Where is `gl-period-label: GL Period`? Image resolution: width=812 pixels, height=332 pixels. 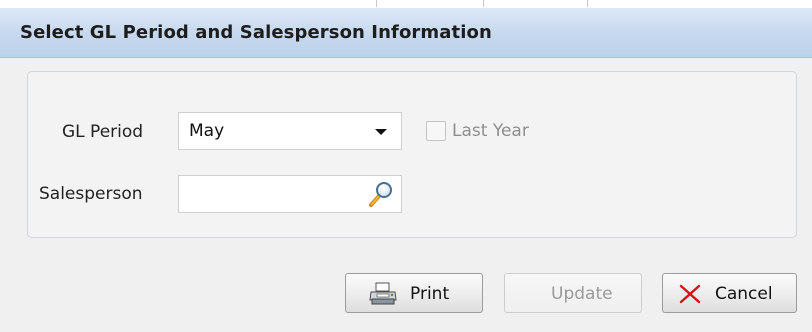 gl-period-label: GL Period is located at coordinates (103, 132).